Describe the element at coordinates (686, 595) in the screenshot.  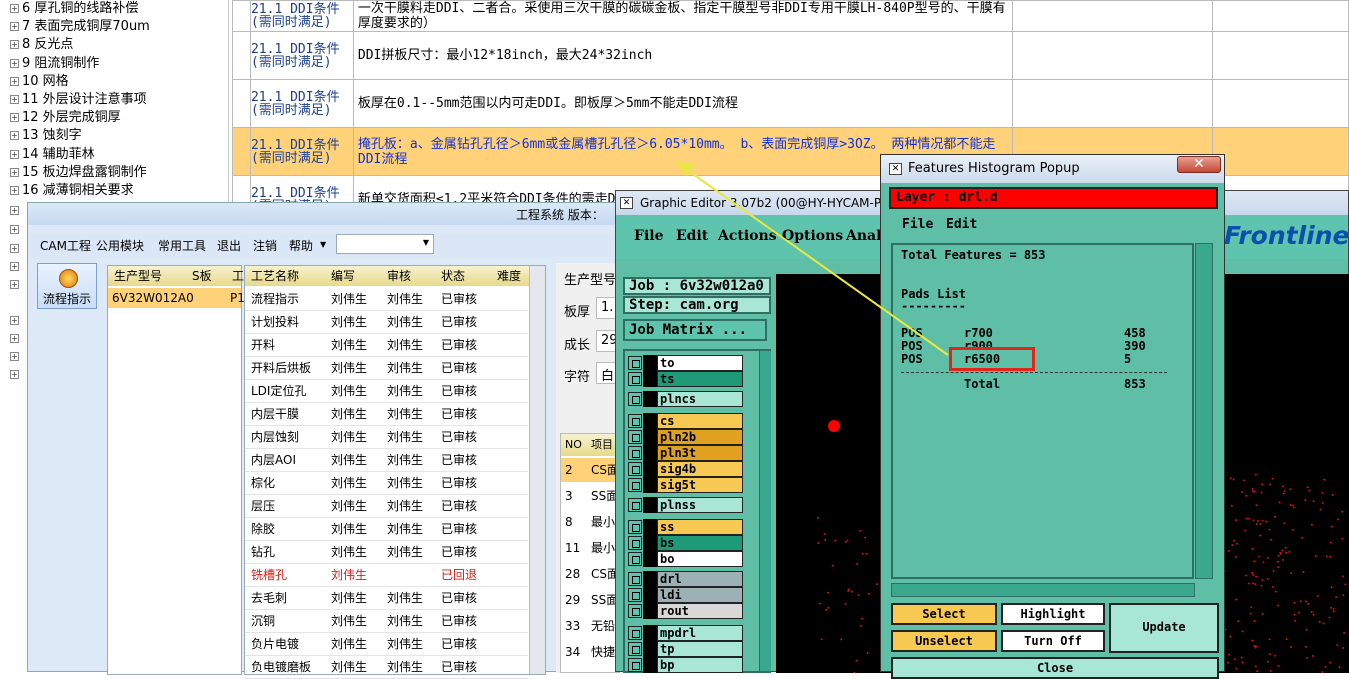
I see `layer-row: ldi` at that location.